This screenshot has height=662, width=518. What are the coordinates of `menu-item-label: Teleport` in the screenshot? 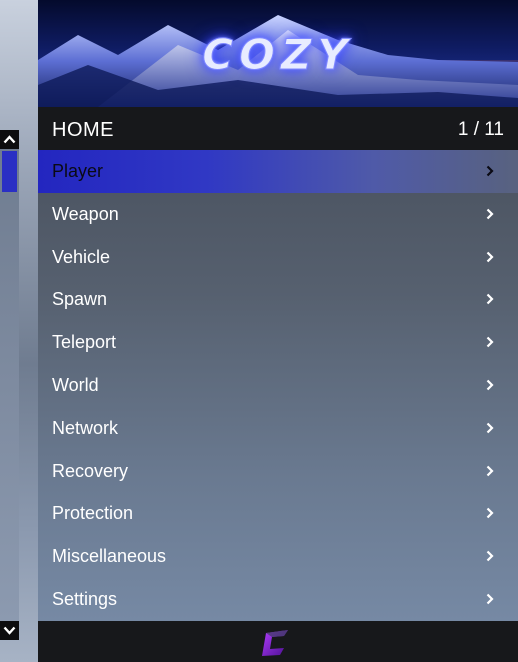 It's located at (84, 342).